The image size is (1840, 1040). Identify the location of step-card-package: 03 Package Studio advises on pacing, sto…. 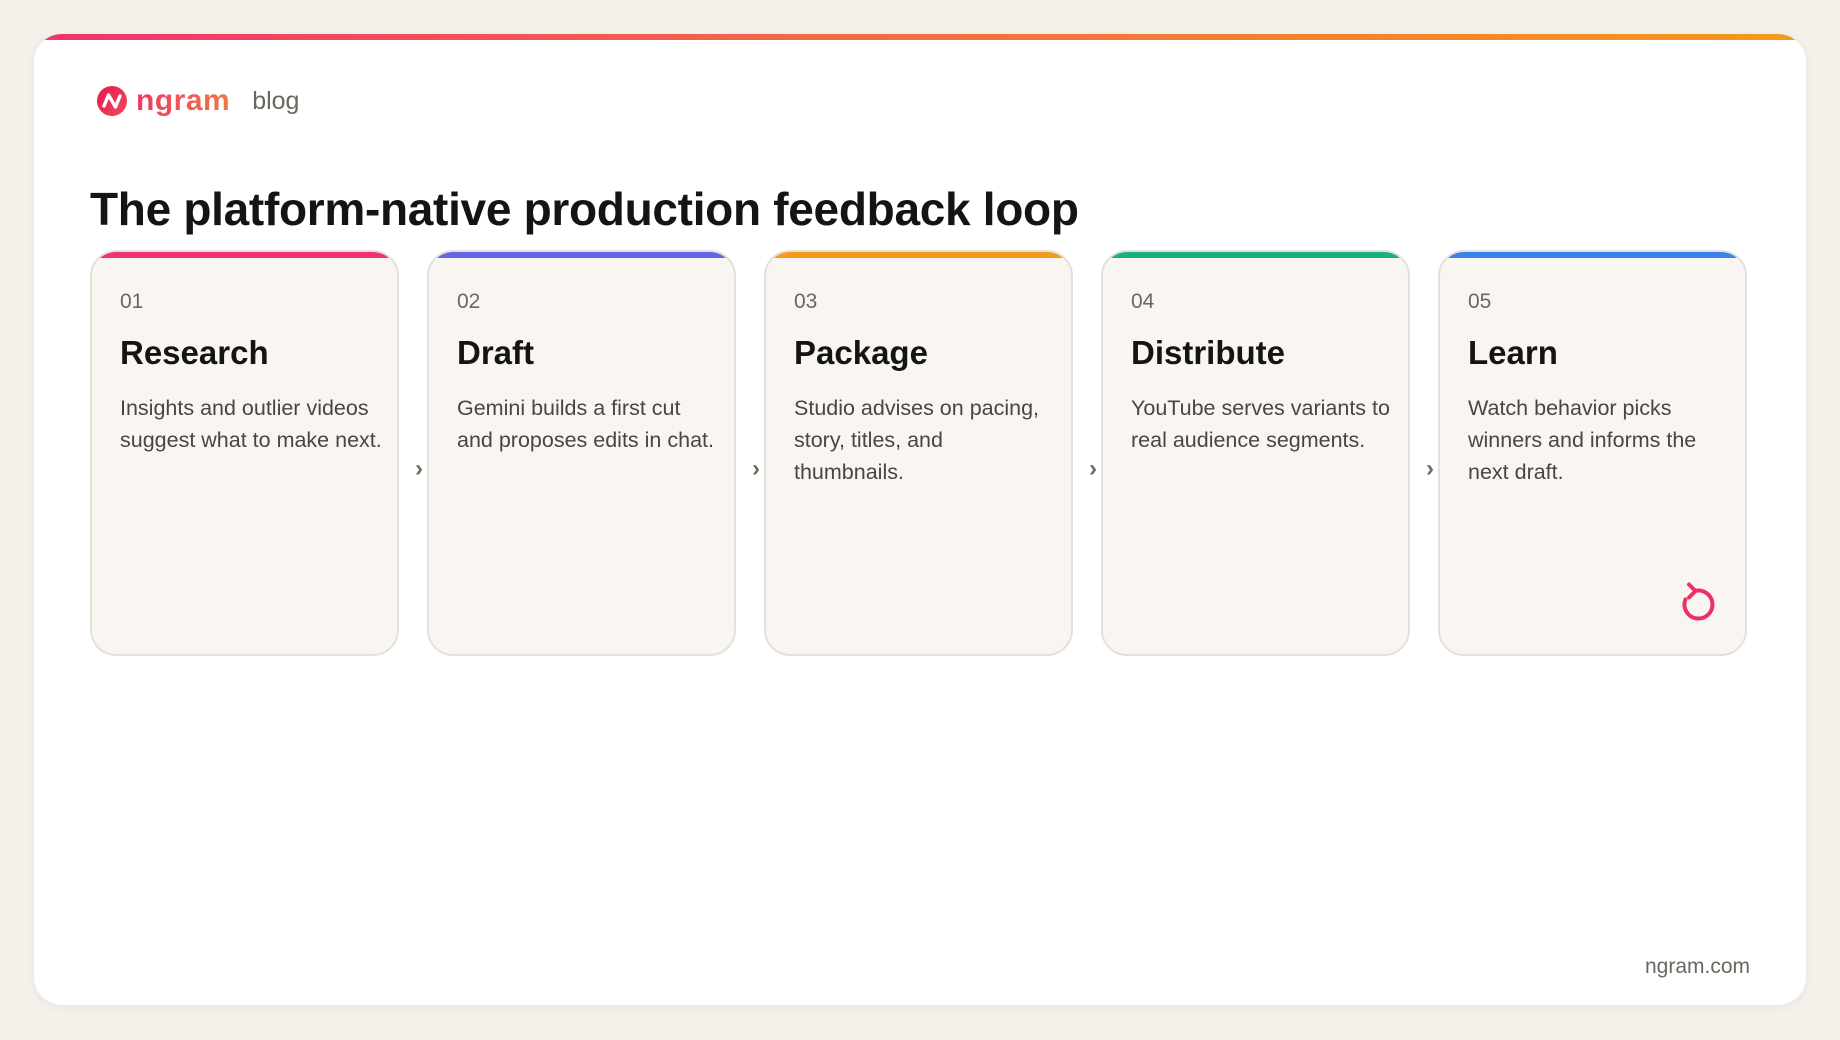
(918, 453).